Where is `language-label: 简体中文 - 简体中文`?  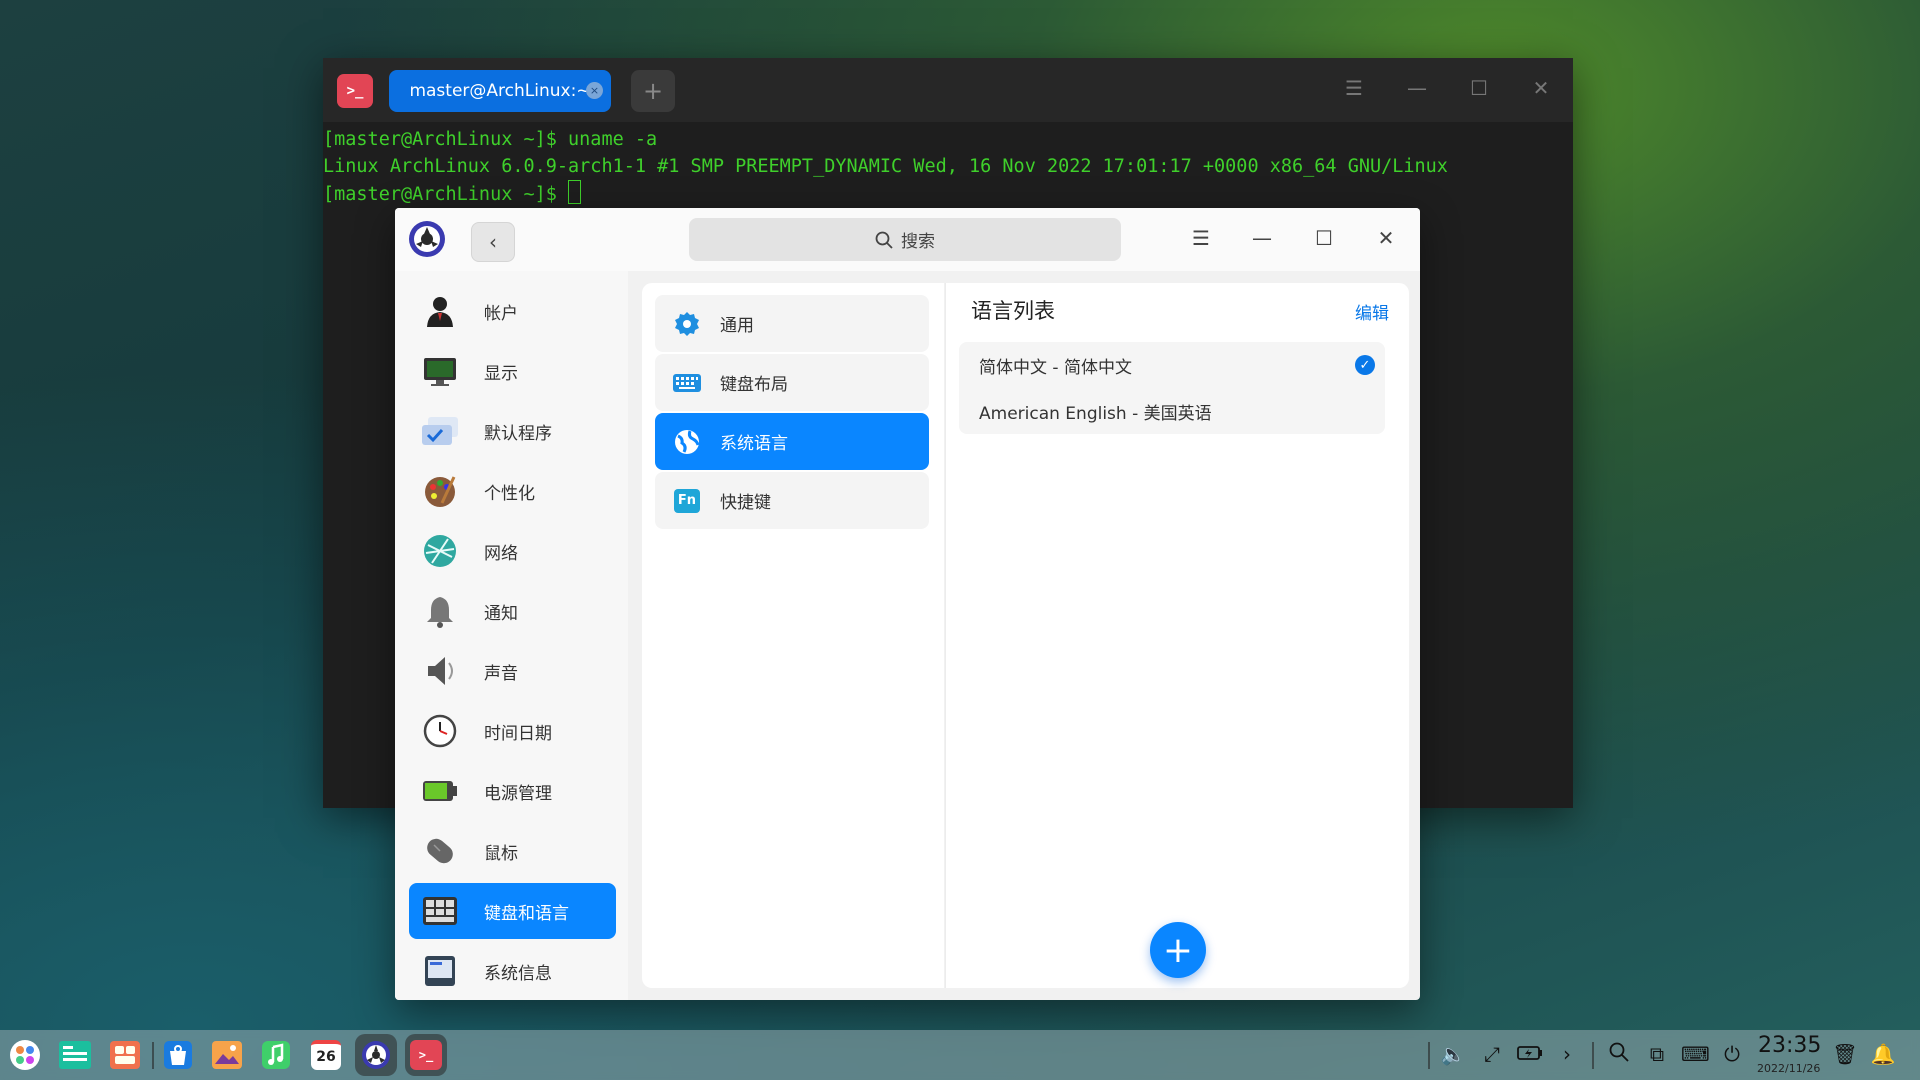
language-label: 简体中文 - 简体中文 is located at coordinates (1055, 367).